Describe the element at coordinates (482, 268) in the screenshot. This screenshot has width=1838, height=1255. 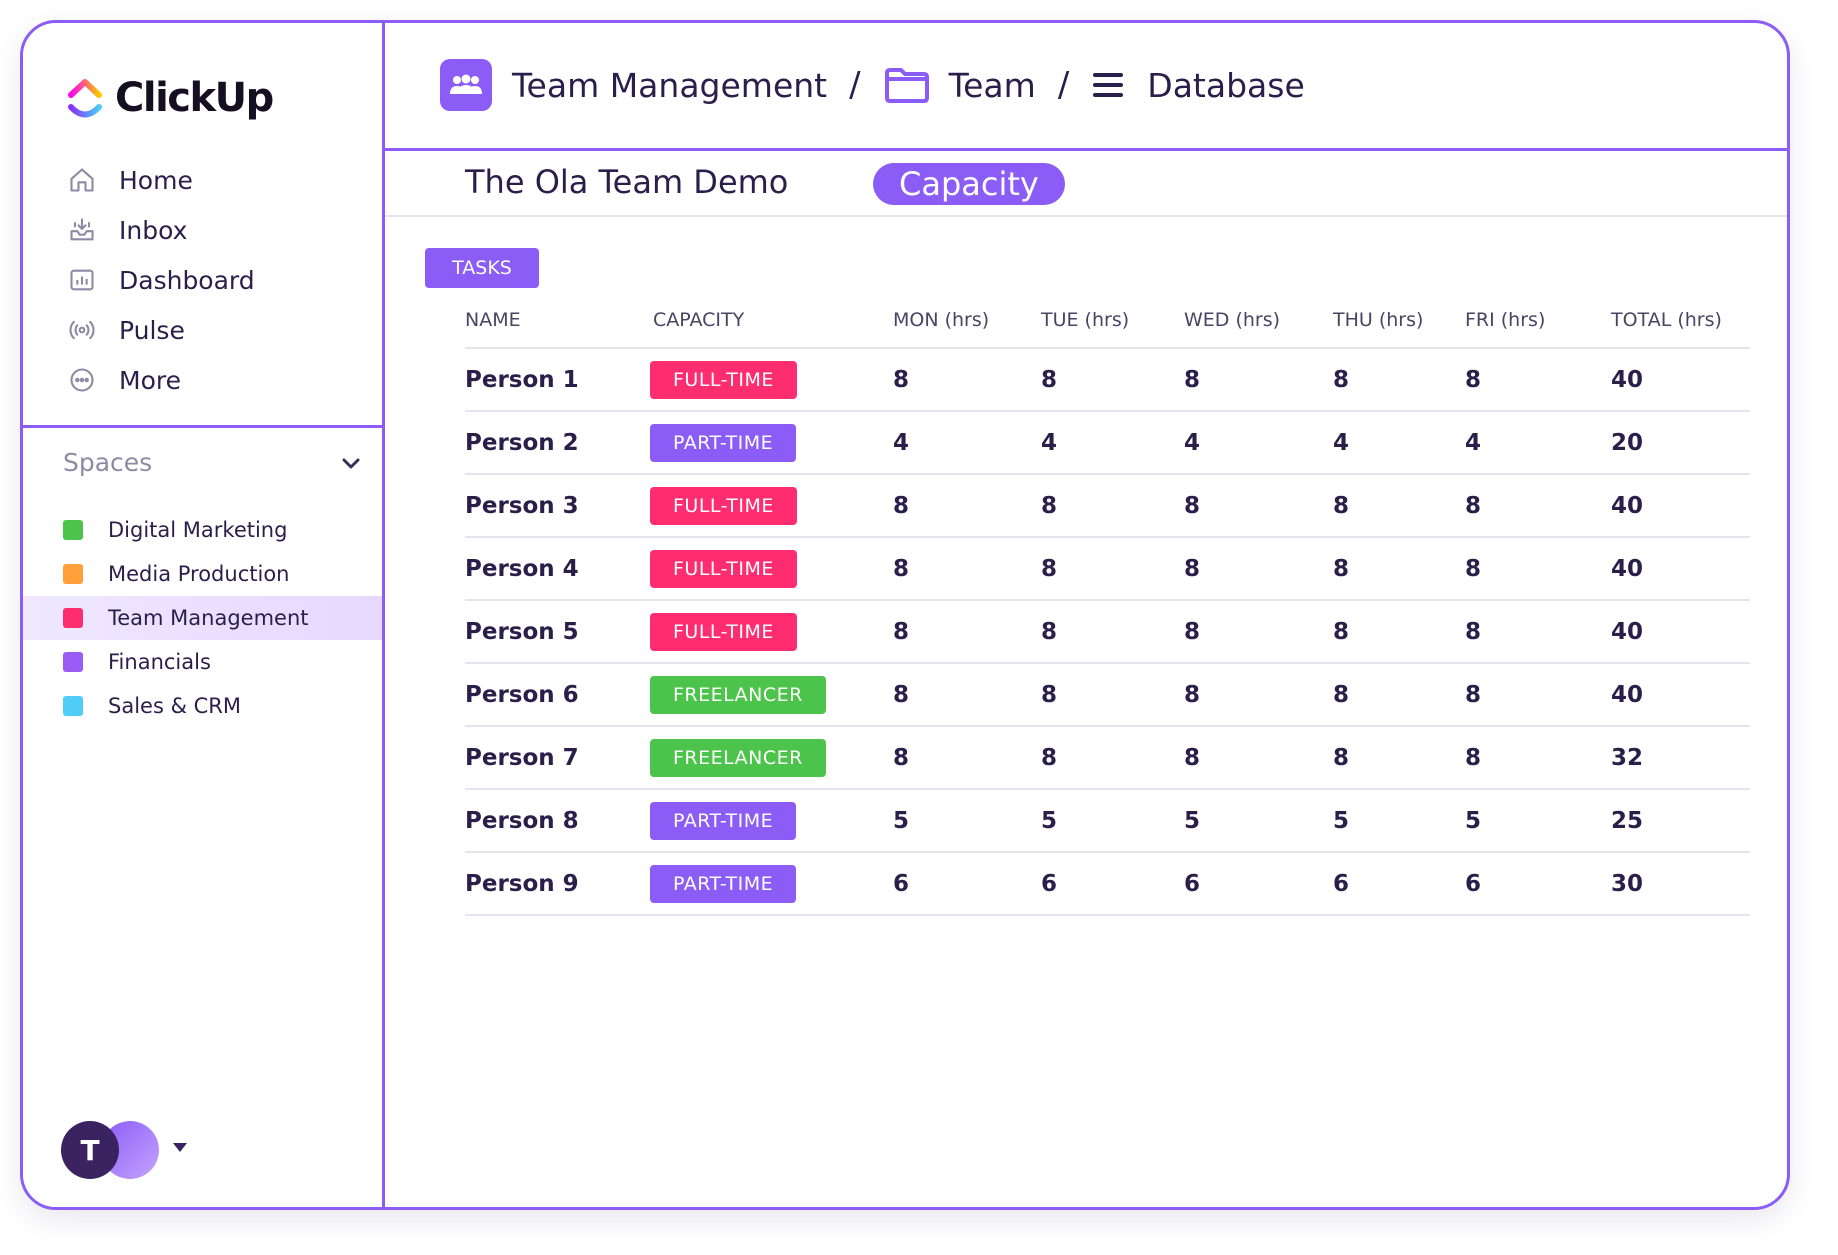
I see `group-label: TASKS` at that location.